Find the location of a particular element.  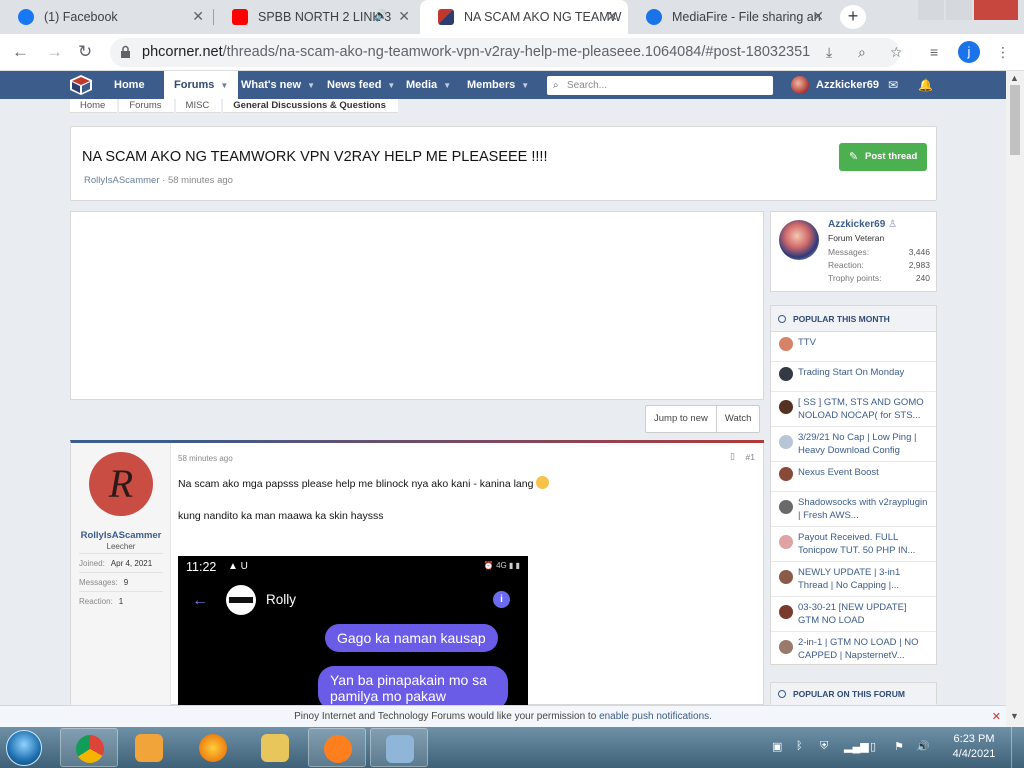

popular-thread-item: TTV is located at coordinates (853, 347).